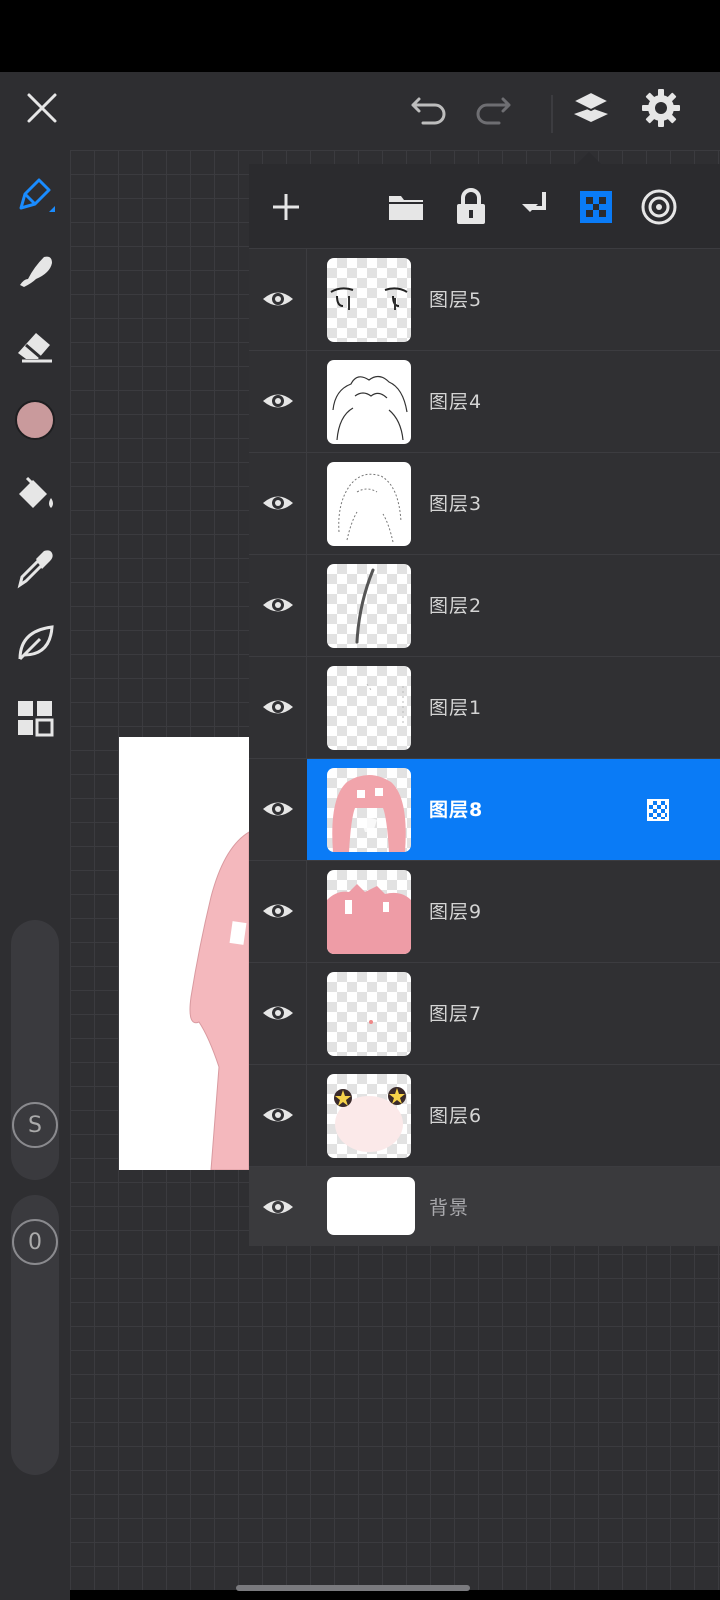  What do you see at coordinates (406, 207) in the screenshot?
I see `folder-icon` at bounding box center [406, 207].